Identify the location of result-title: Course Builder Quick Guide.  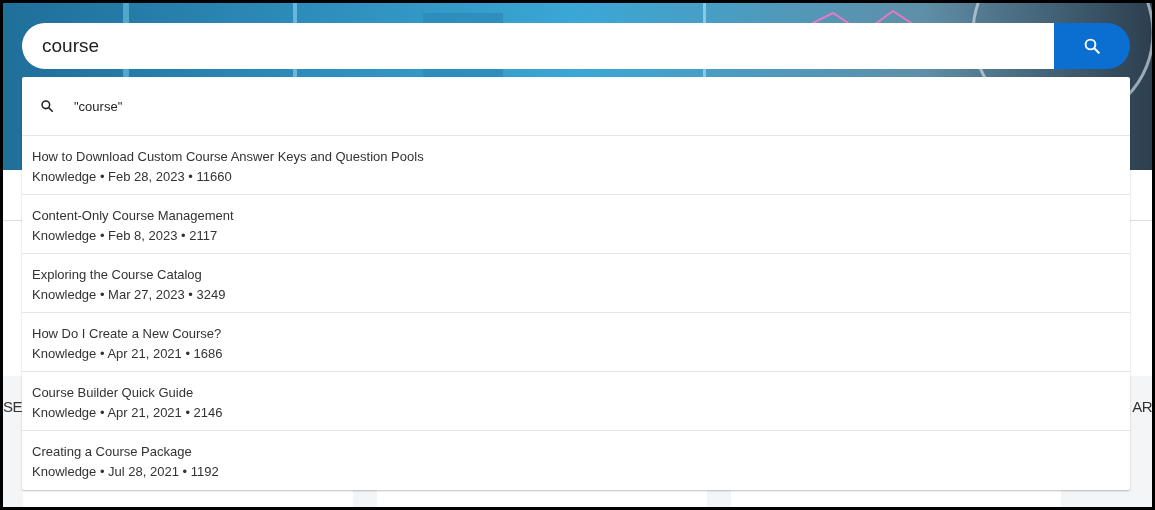
(113, 392).